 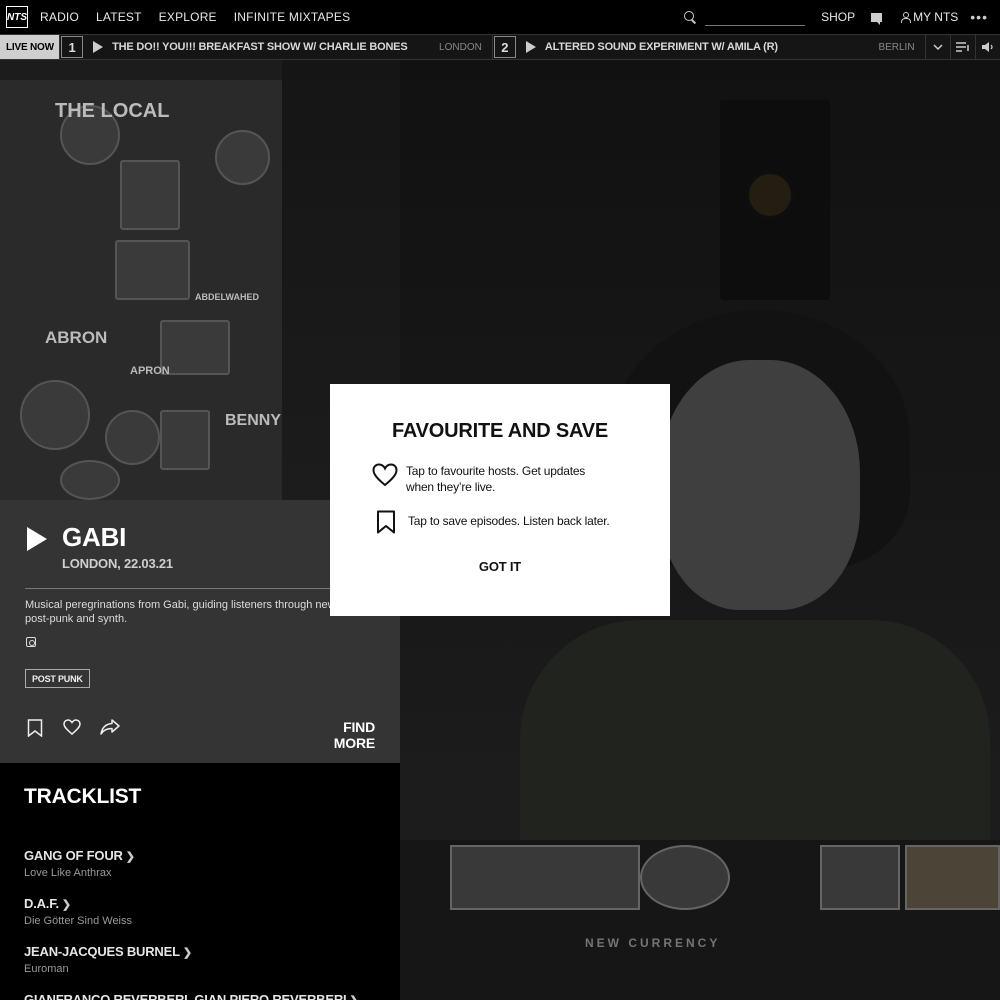 What do you see at coordinates (500, 431) in the screenshot?
I see `modal-title: FAVOURITE AND SAVE` at bounding box center [500, 431].